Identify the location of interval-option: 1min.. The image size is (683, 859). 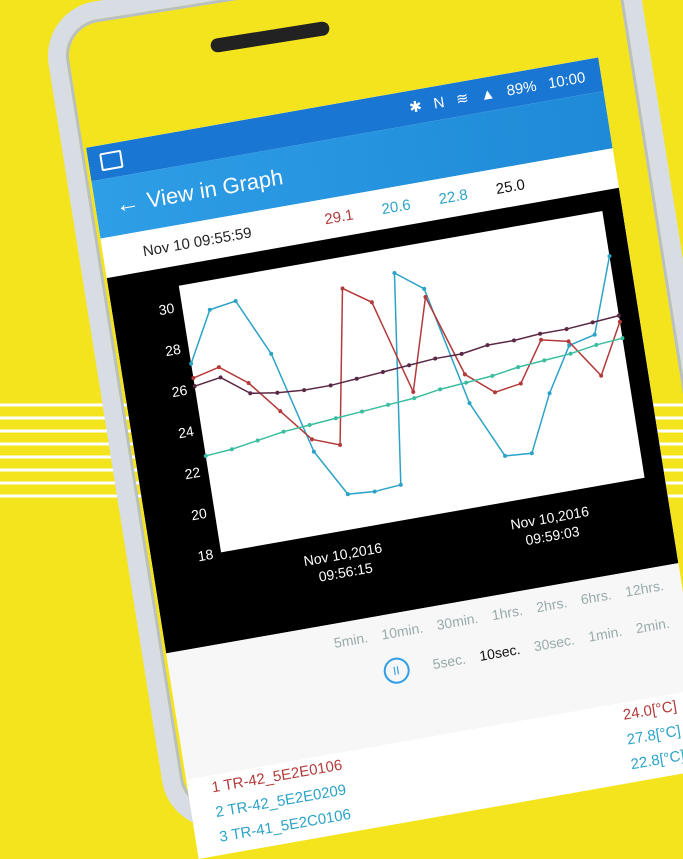
(605, 634).